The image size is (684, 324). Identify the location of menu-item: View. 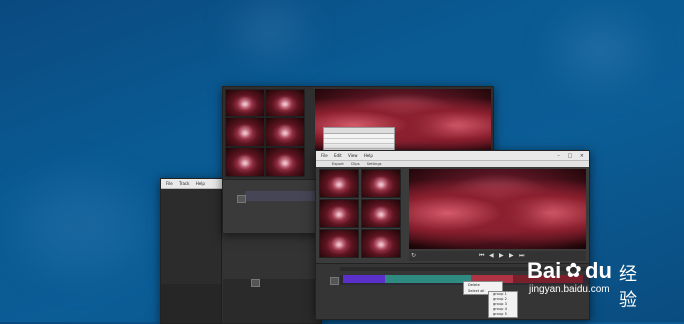
(353, 155).